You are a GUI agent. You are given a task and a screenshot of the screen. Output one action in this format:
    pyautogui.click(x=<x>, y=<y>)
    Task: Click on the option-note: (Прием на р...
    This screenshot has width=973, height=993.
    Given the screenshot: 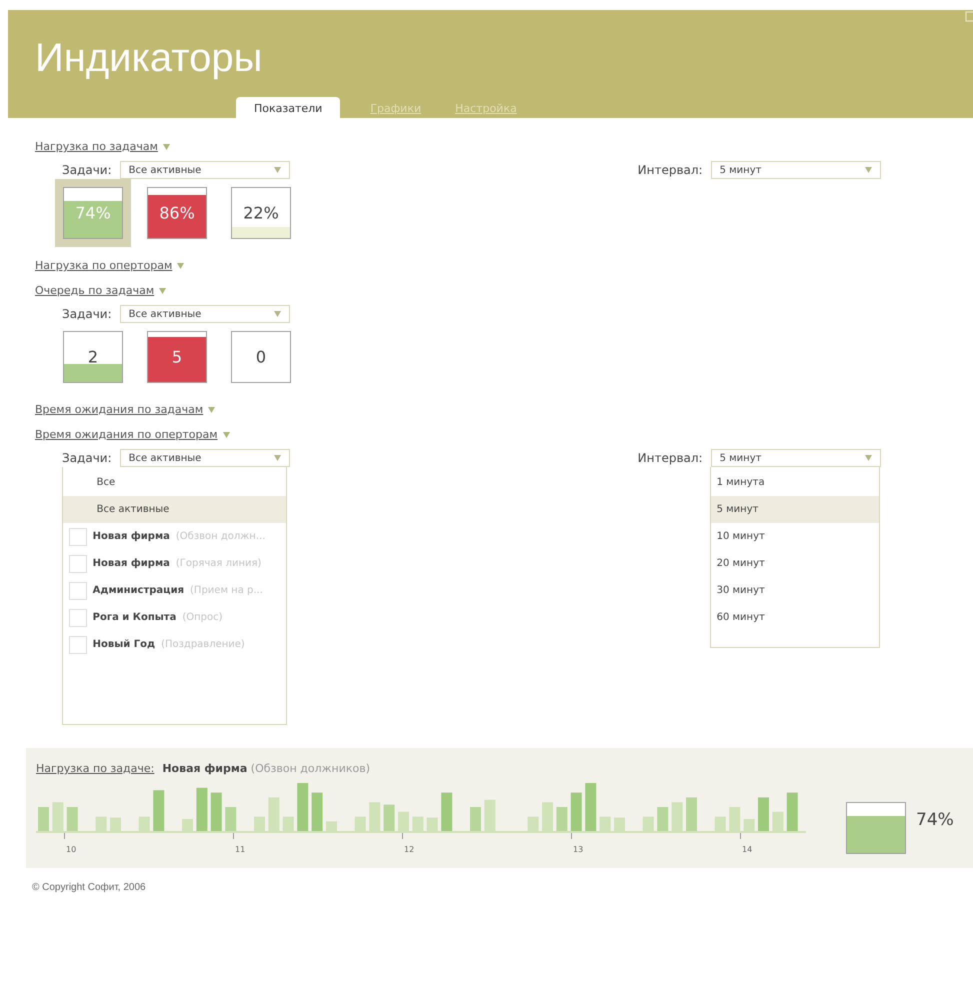 What is the action you would take?
    pyautogui.click(x=226, y=590)
    